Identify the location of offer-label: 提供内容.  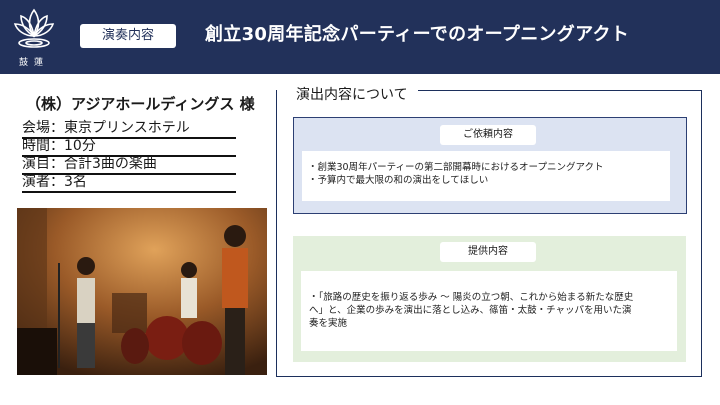
(488, 252).